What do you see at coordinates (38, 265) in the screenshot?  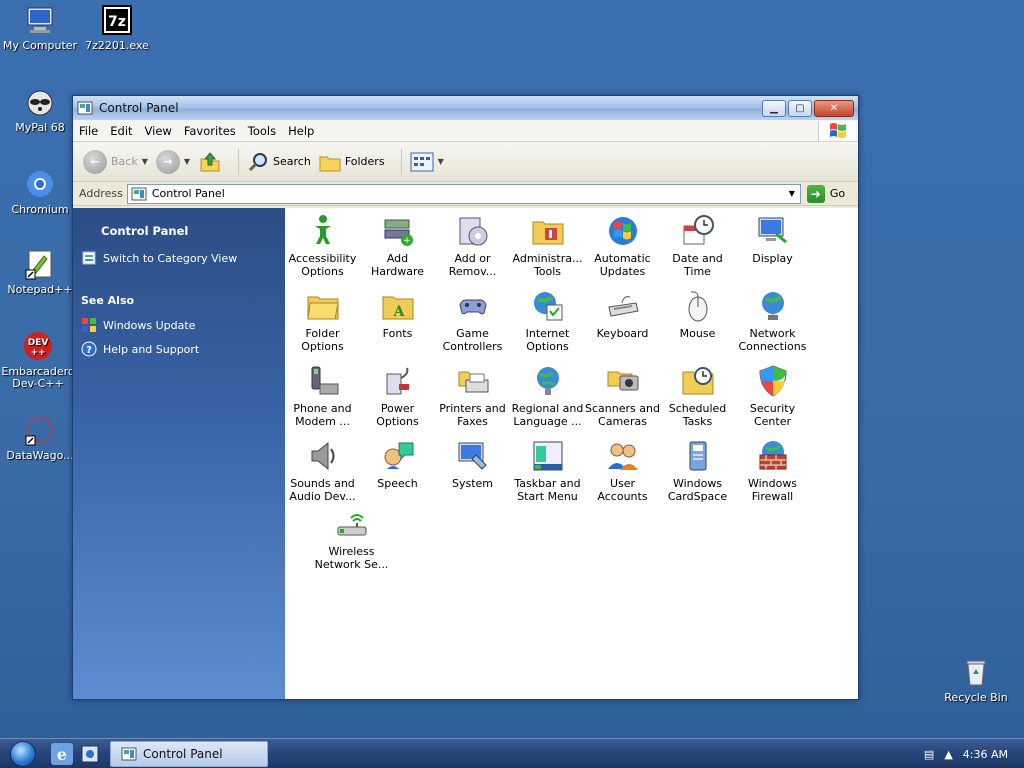 I see `notepadpp-icon` at bounding box center [38, 265].